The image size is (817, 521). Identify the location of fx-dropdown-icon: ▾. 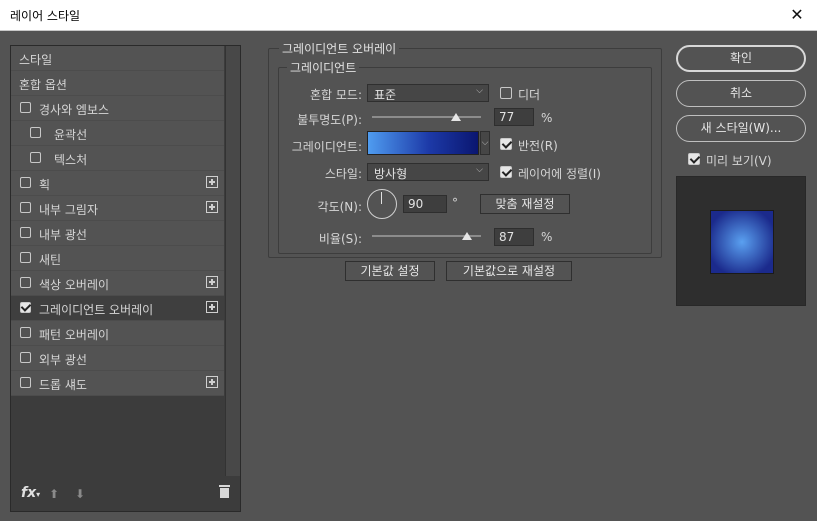
(38, 494).